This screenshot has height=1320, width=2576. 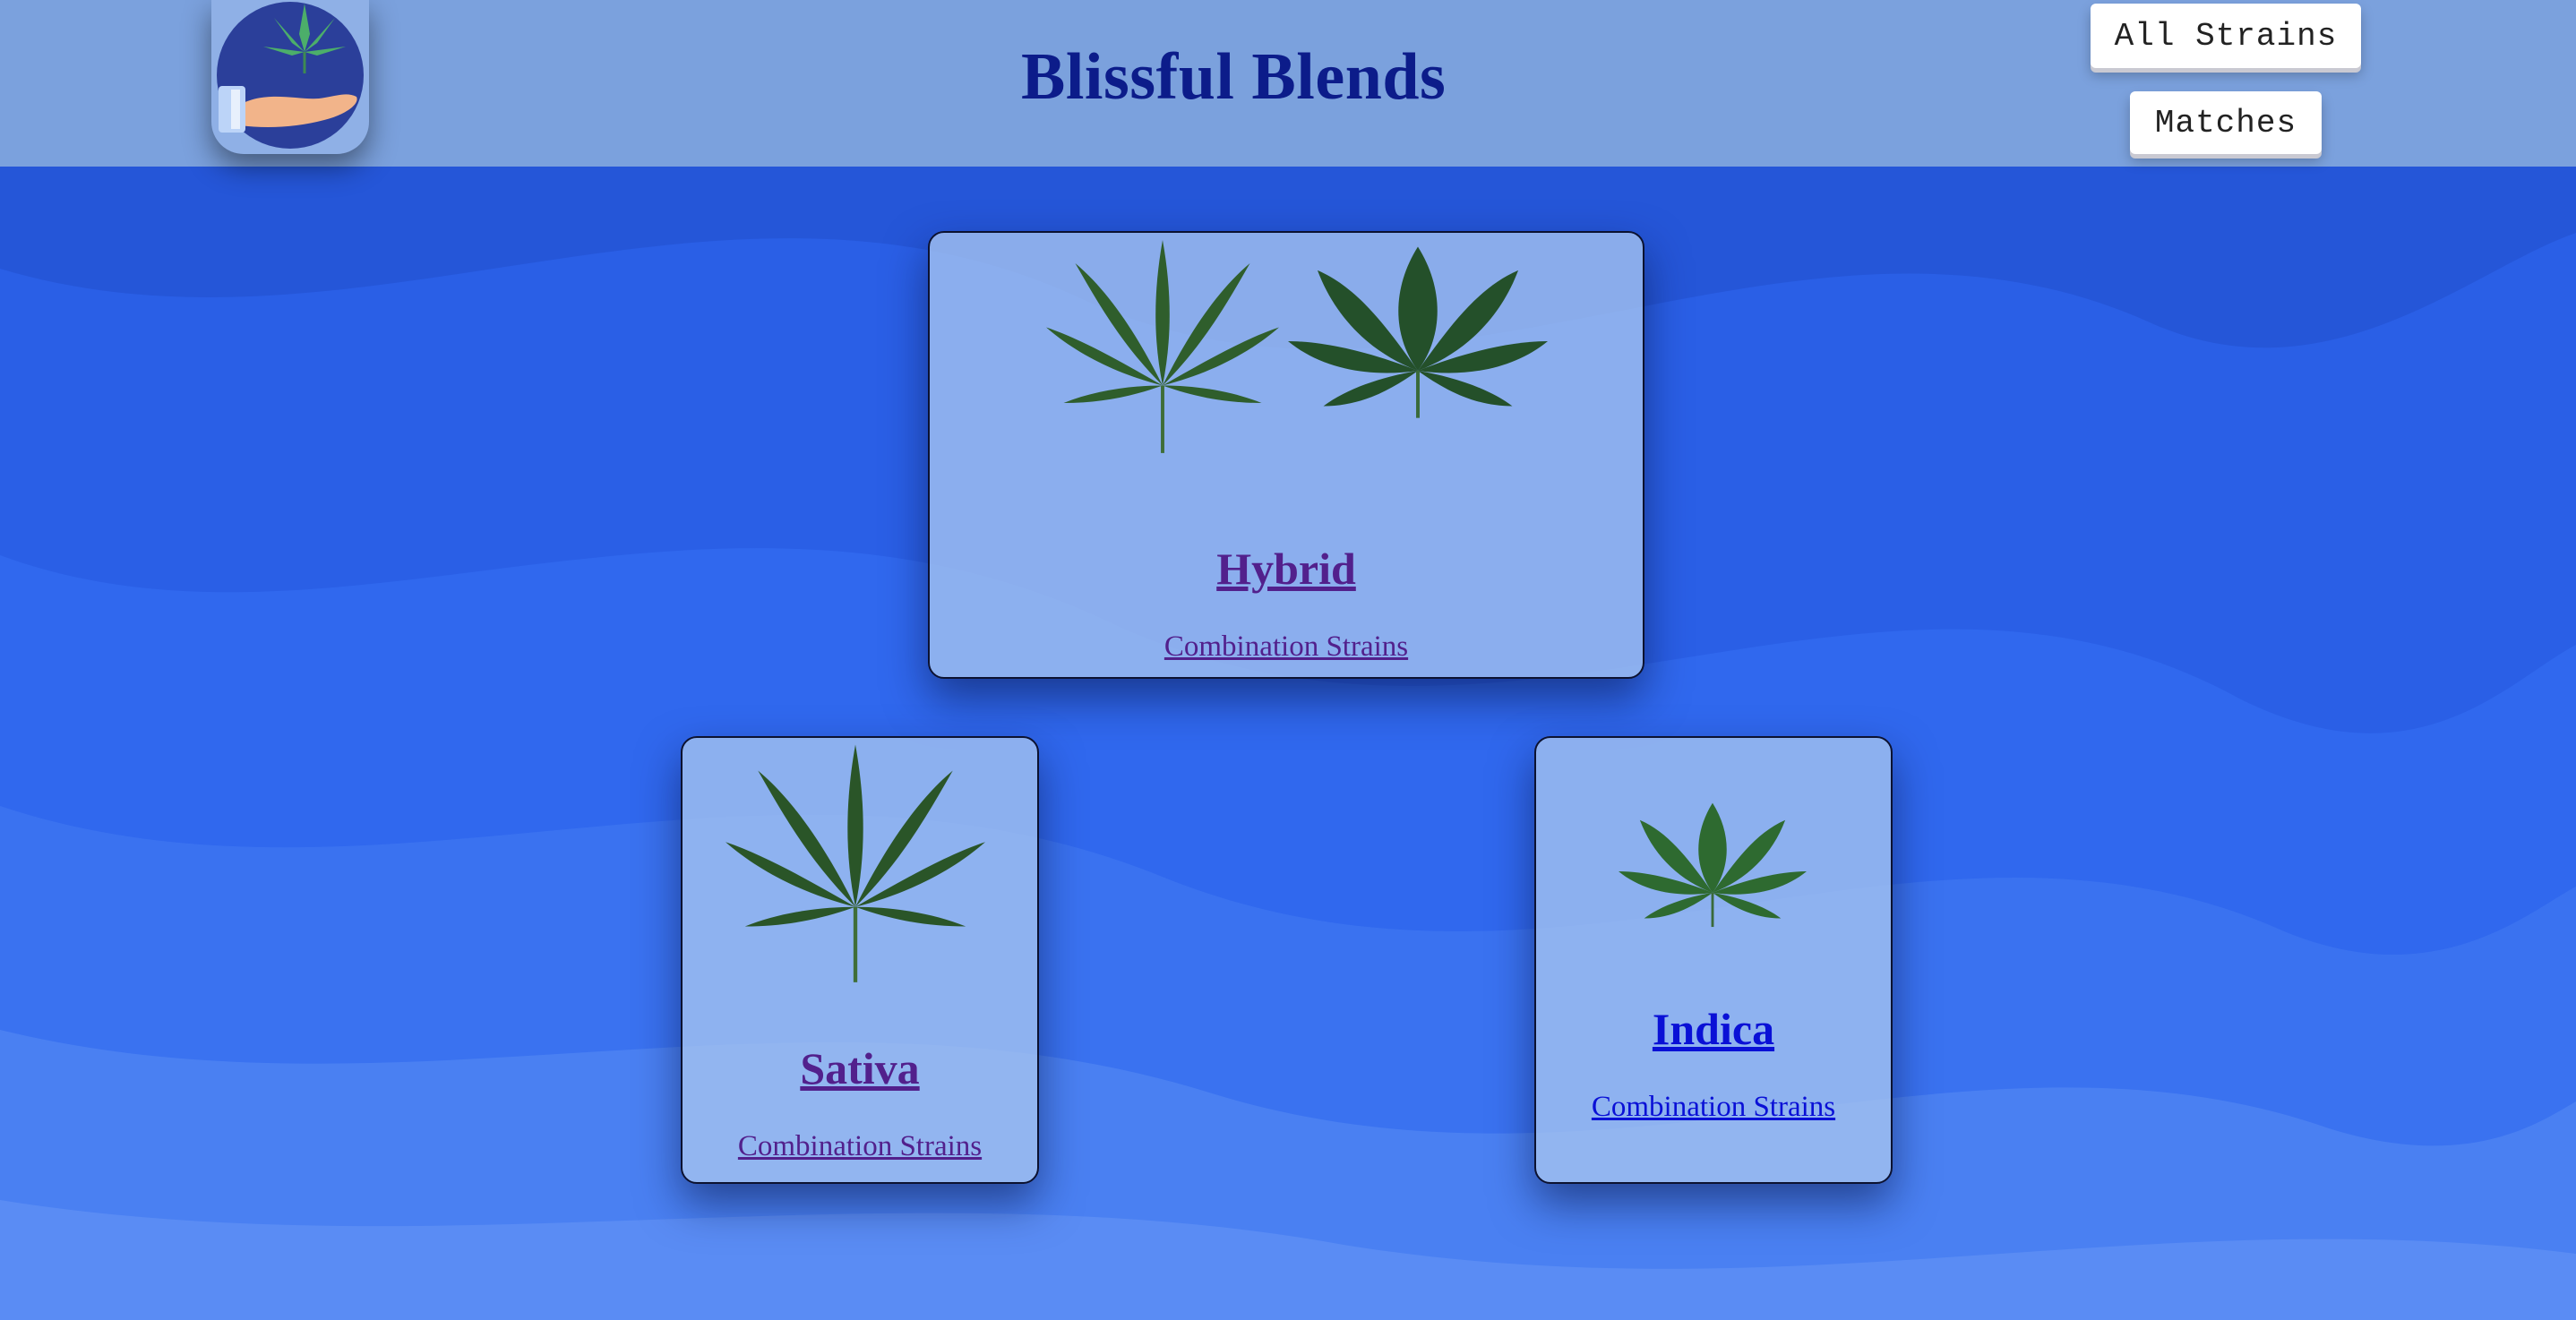 What do you see at coordinates (290, 77) in the screenshot?
I see `hand-holding-leaf-icon` at bounding box center [290, 77].